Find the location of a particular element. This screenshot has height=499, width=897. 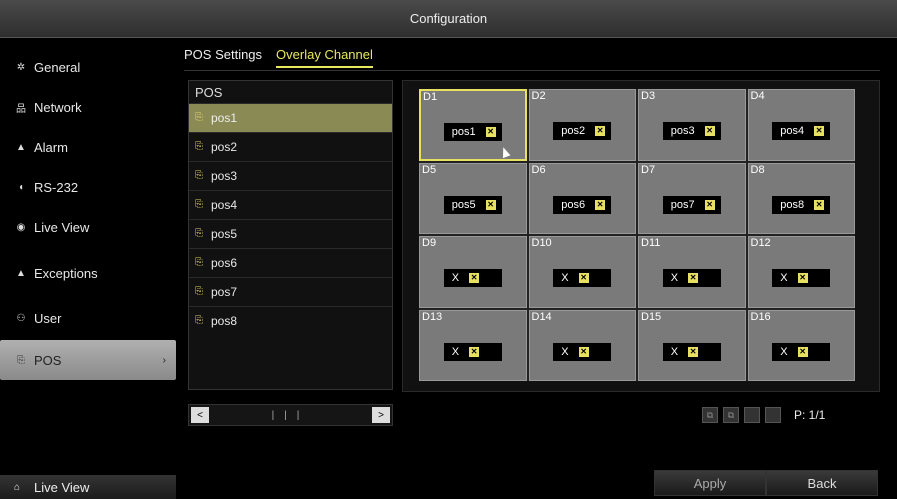

sidebar-item-label: Exceptions is located at coordinates (66, 273).